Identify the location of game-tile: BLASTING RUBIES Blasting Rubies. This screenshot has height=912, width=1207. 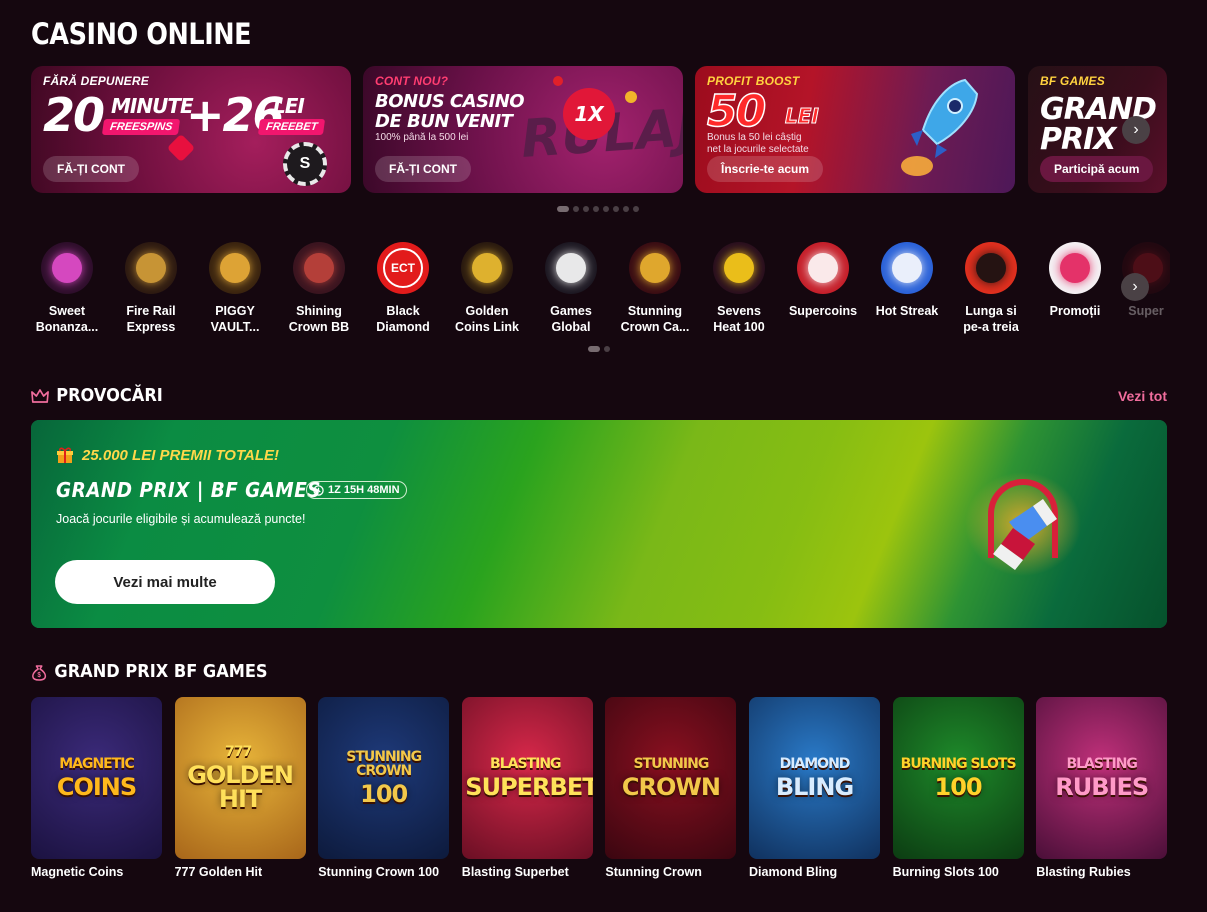
(1102, 788).